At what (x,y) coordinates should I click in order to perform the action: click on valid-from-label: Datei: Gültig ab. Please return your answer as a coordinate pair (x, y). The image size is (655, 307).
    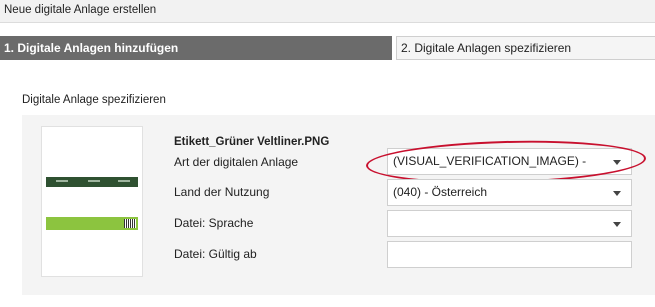
    Looking at the image, I should click on (215, 254).